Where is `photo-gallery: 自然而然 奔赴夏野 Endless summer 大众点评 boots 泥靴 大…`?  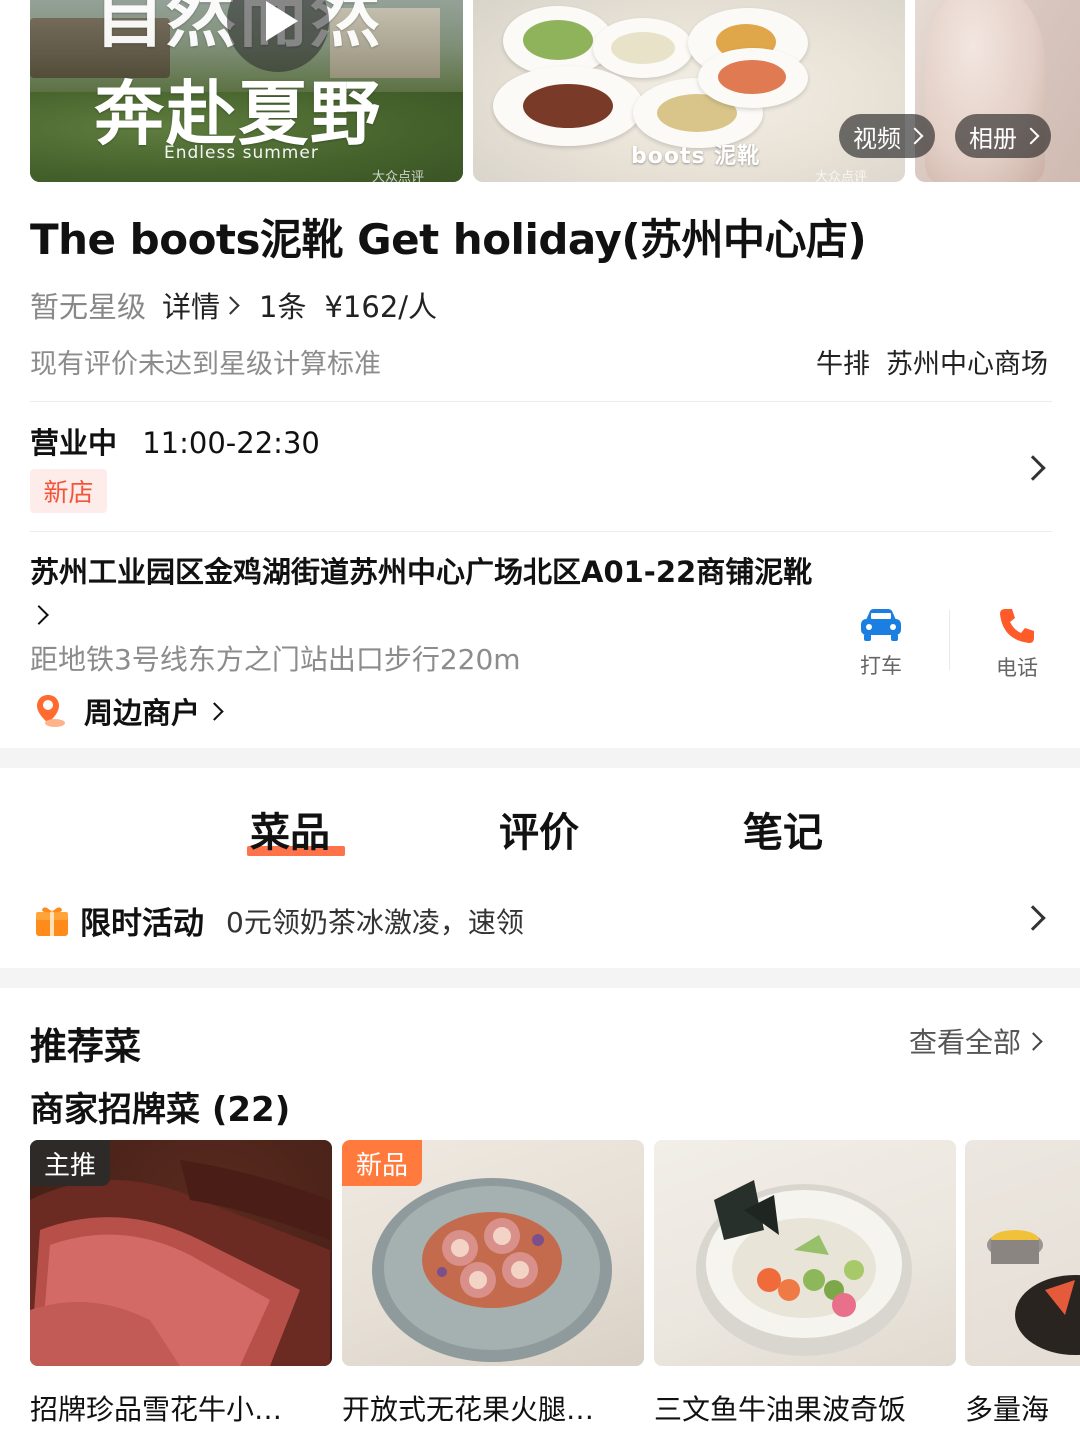
photo-gallery: 自然而然 奔赴夏野 Endless summer 大众点评 boots 泥靴 大… is located at coordinates (540, 91).